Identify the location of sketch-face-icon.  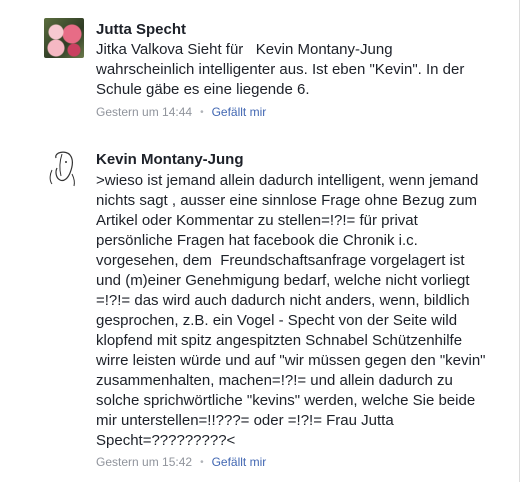
(62, 169).